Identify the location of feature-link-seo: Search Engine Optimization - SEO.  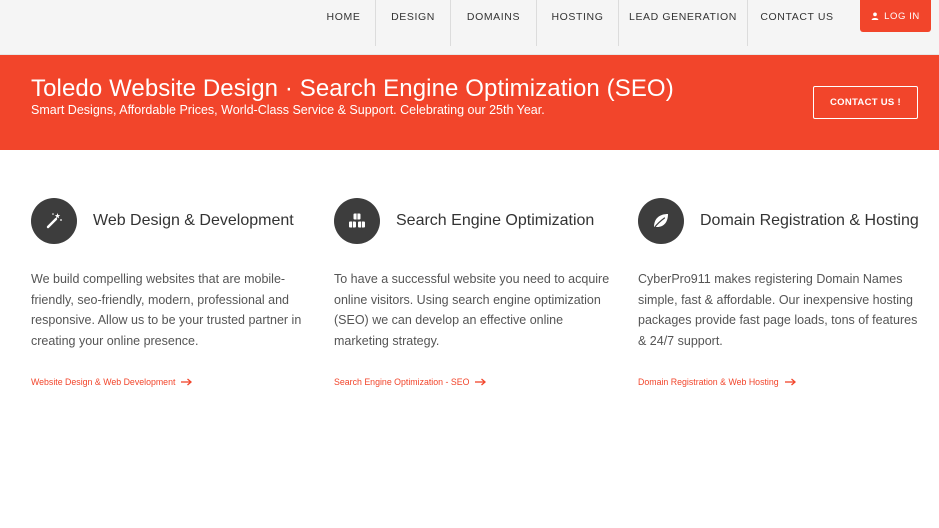
(410, 382).